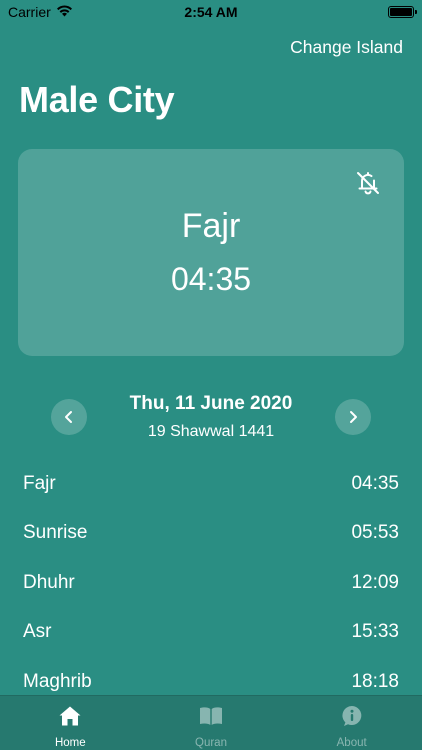 Image resolution: width=422 pixels, height=750 pixels. I want to click on prayer-time: 04:35, so click(375, 483).